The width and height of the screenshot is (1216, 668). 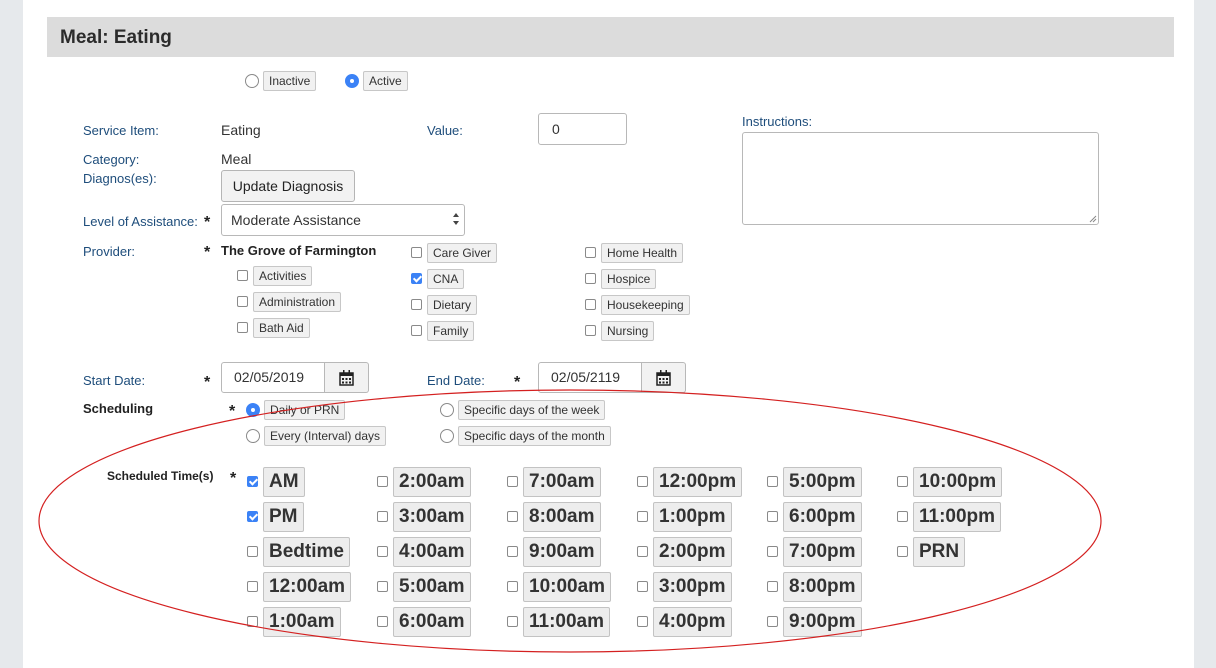 I want to click on time-checkbox-12-00am, so click(x=252, y=586).